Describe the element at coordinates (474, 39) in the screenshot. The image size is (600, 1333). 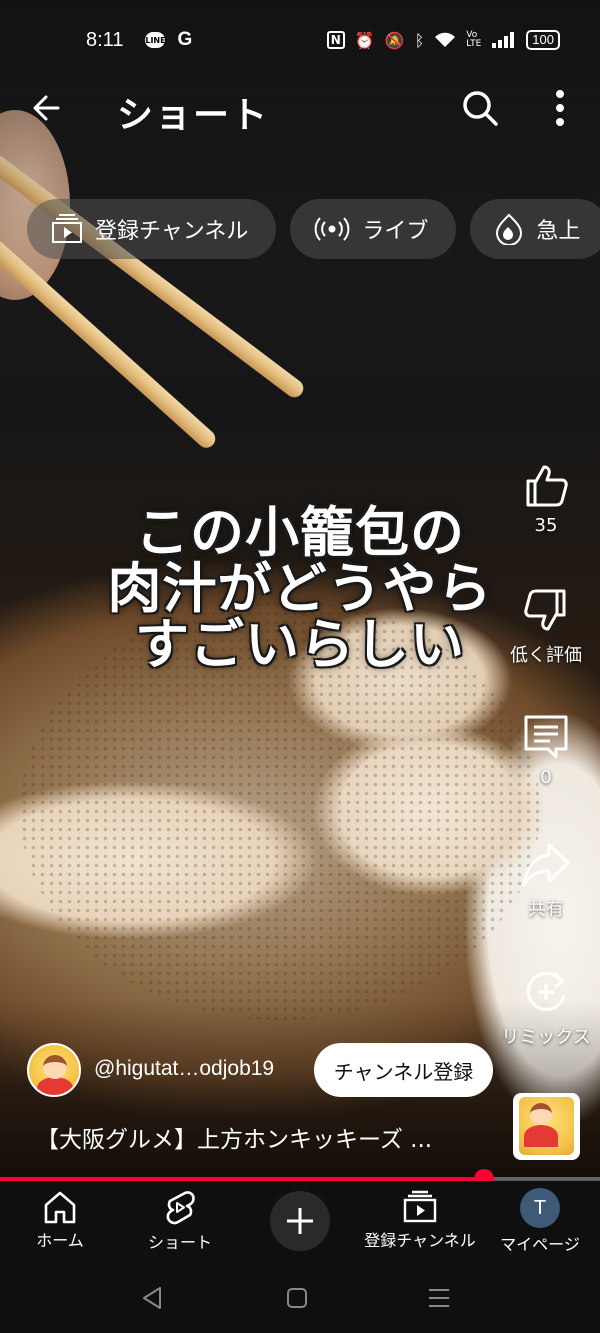
I see `volte-icon: Vo LTE` at that location.